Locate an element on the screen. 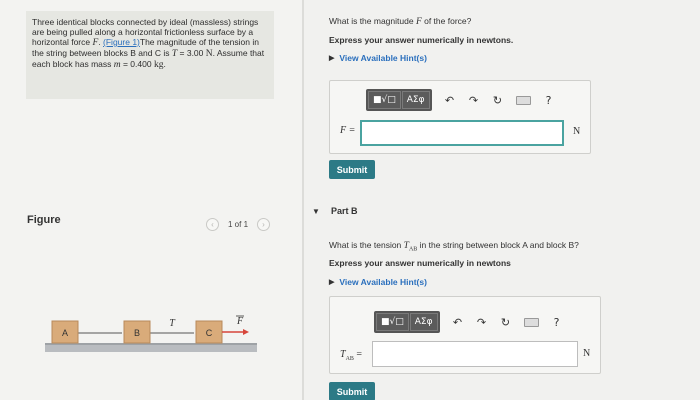 This screenshot has height=400, width=700. part-b-collapse-icon: ▼ is located at coordinates (316, 211).